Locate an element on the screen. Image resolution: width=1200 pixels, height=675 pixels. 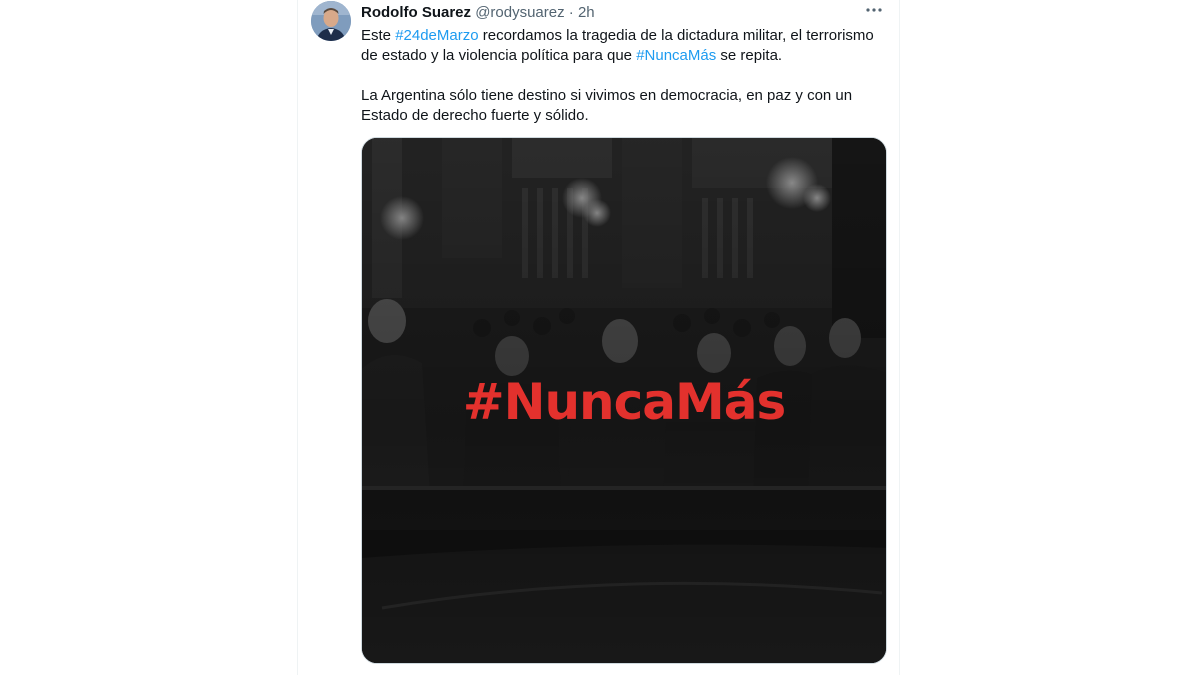
overlay-hashtag-text: #NuncaMás is located at coordinates (624, 402).